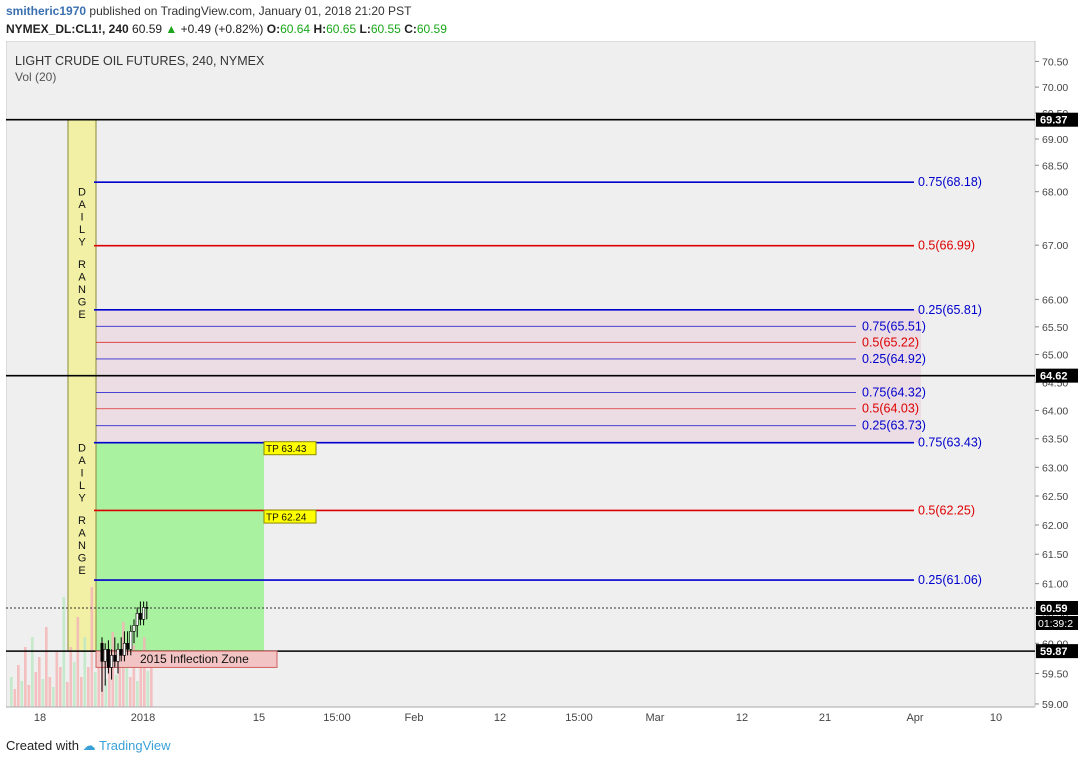  I want to click on fib-level-label: 0.75(68.18), so click(950, 182).